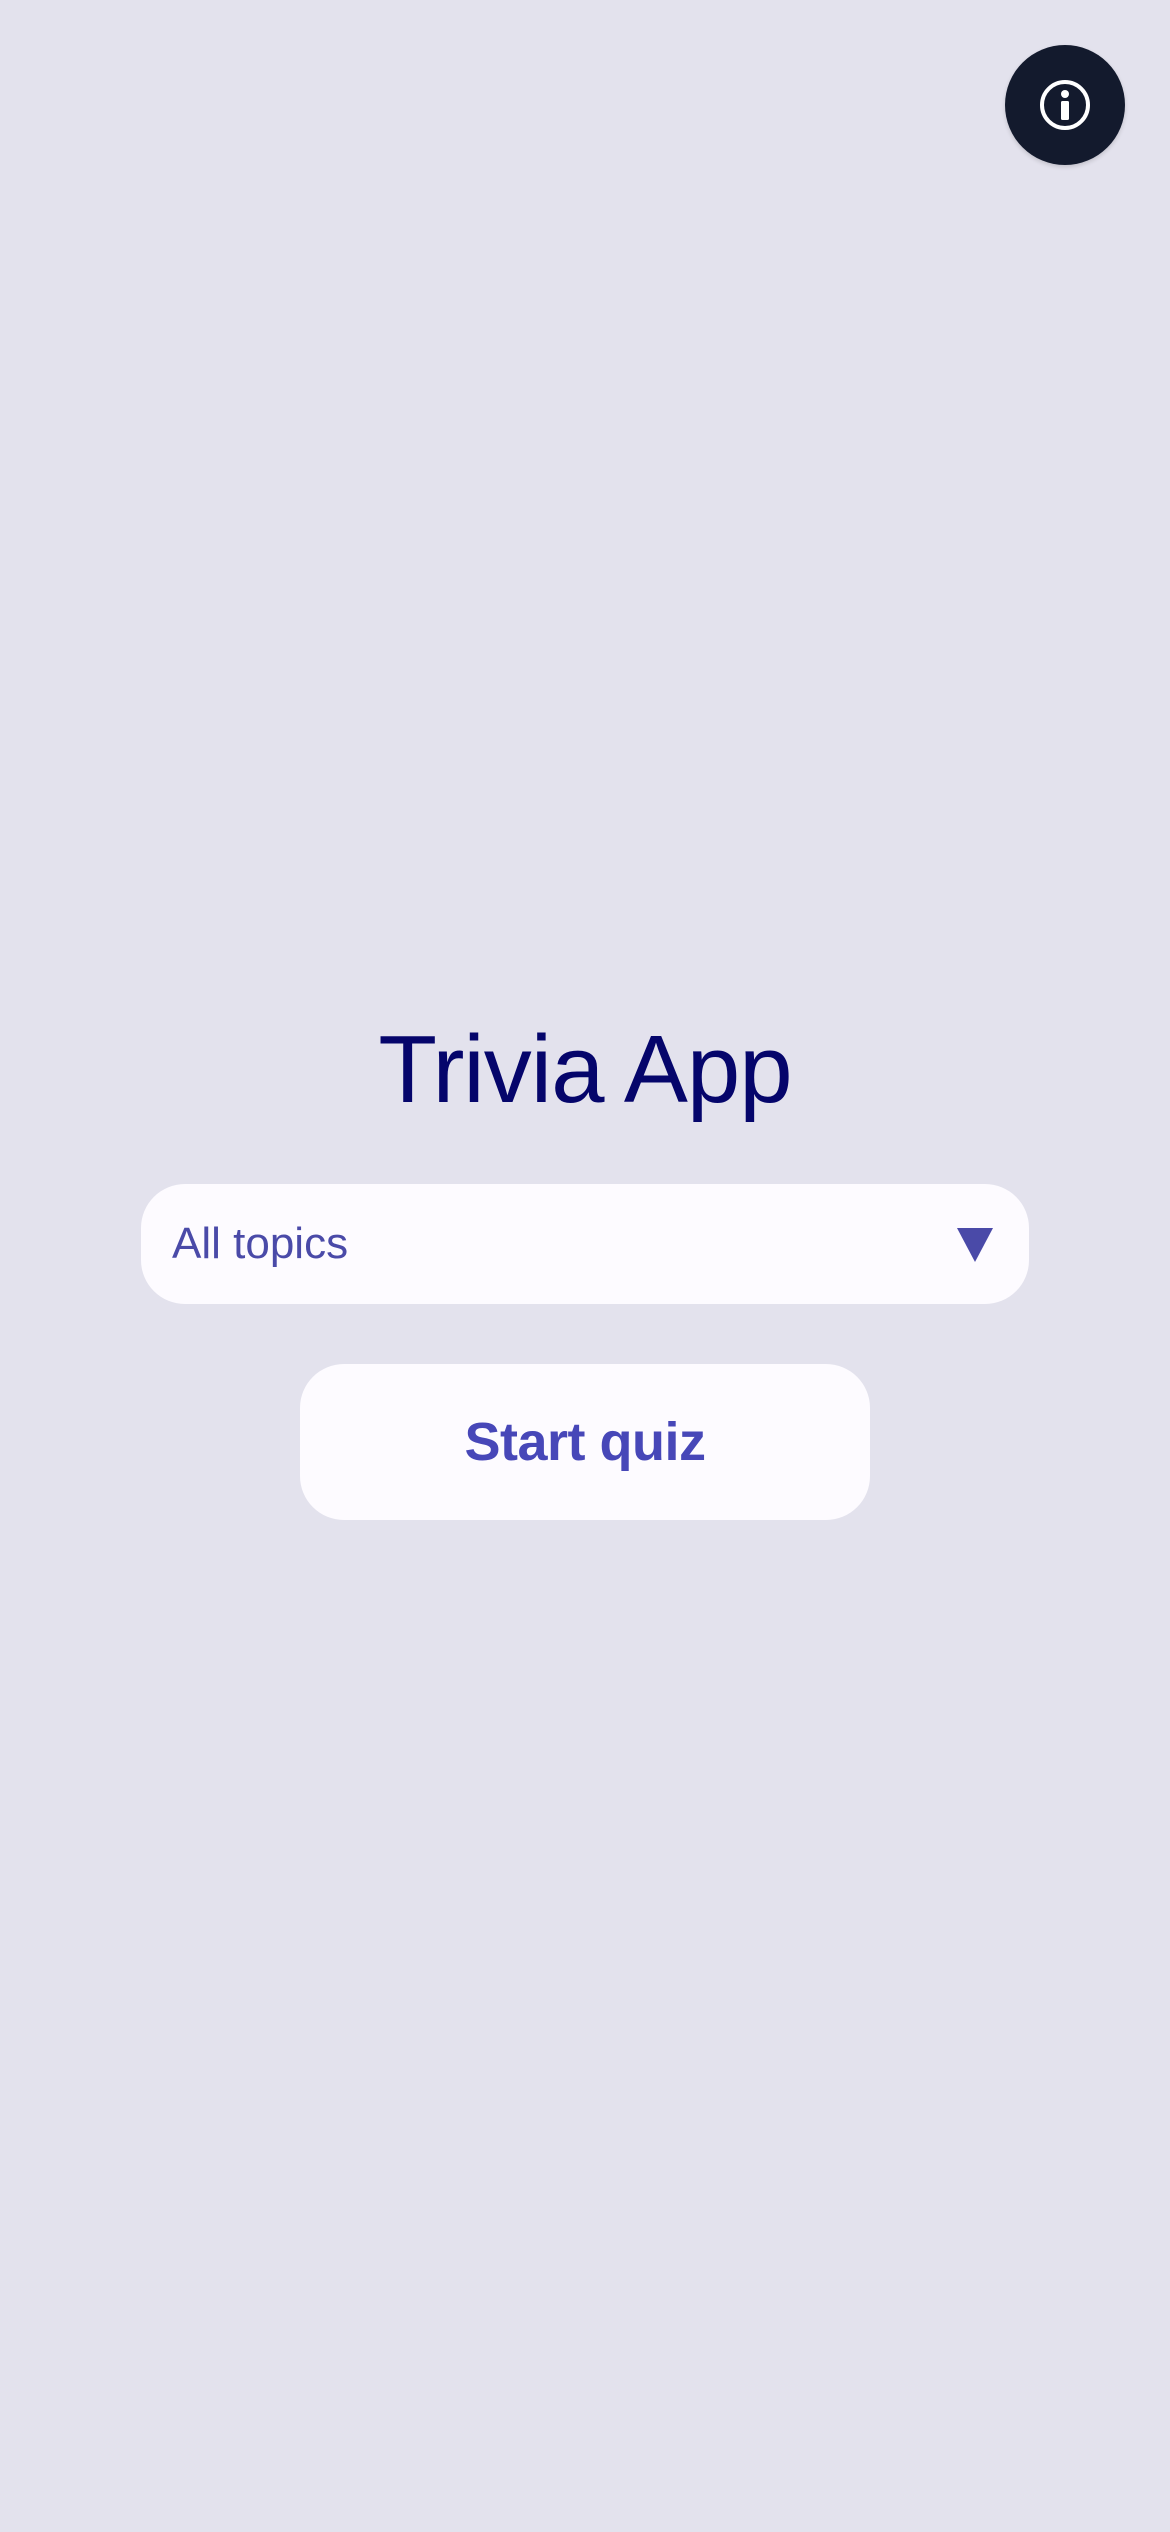 Image resolution: width=1170 pixels, height=2532 pixels. I want to click on start-quiz-label: Start quiz, so click(585, 1442).